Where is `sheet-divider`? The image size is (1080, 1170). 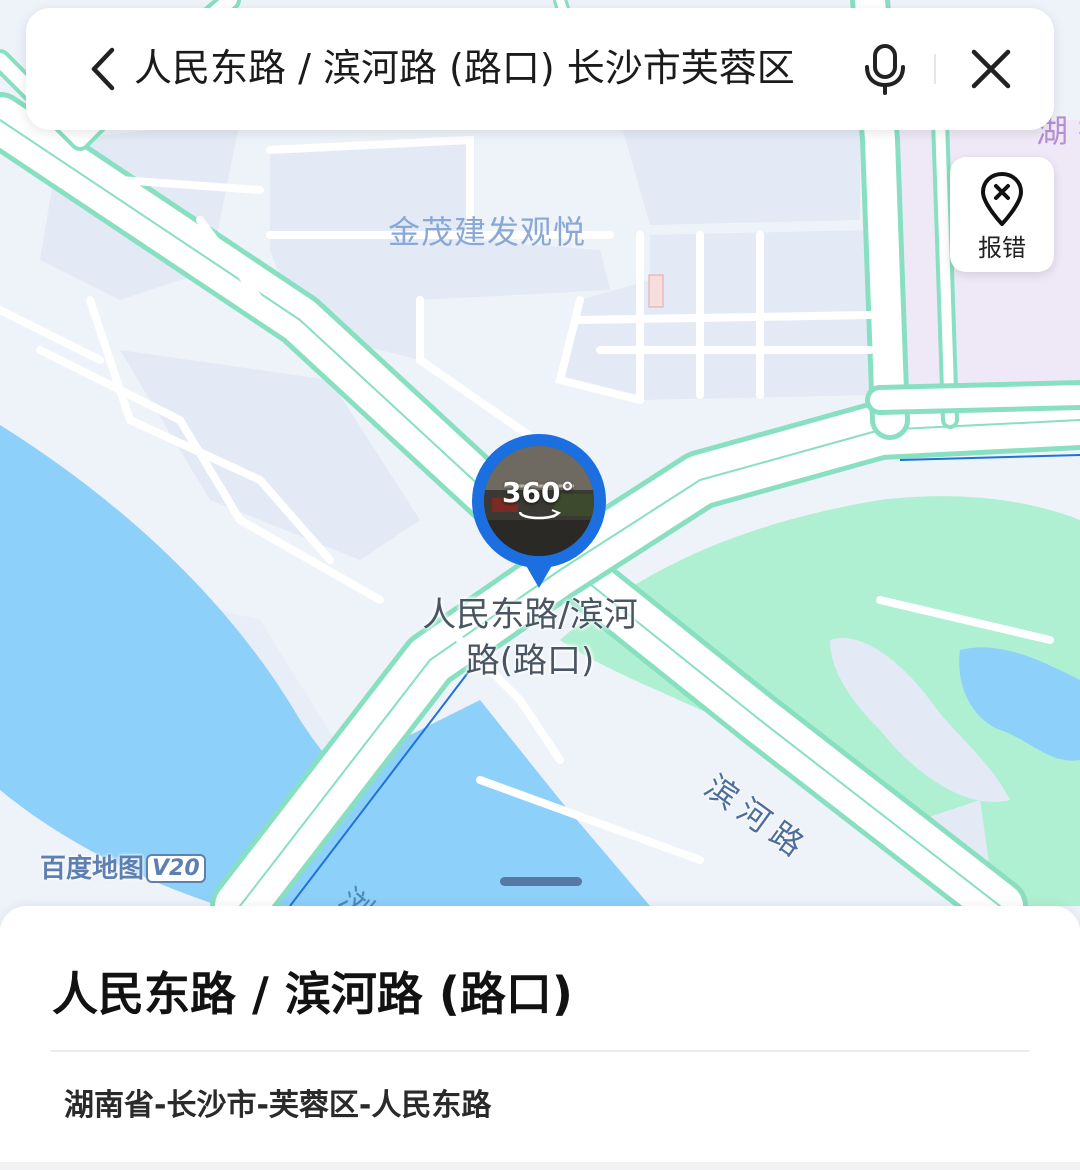 sheet-divider is located at coordinates (540, 1051).